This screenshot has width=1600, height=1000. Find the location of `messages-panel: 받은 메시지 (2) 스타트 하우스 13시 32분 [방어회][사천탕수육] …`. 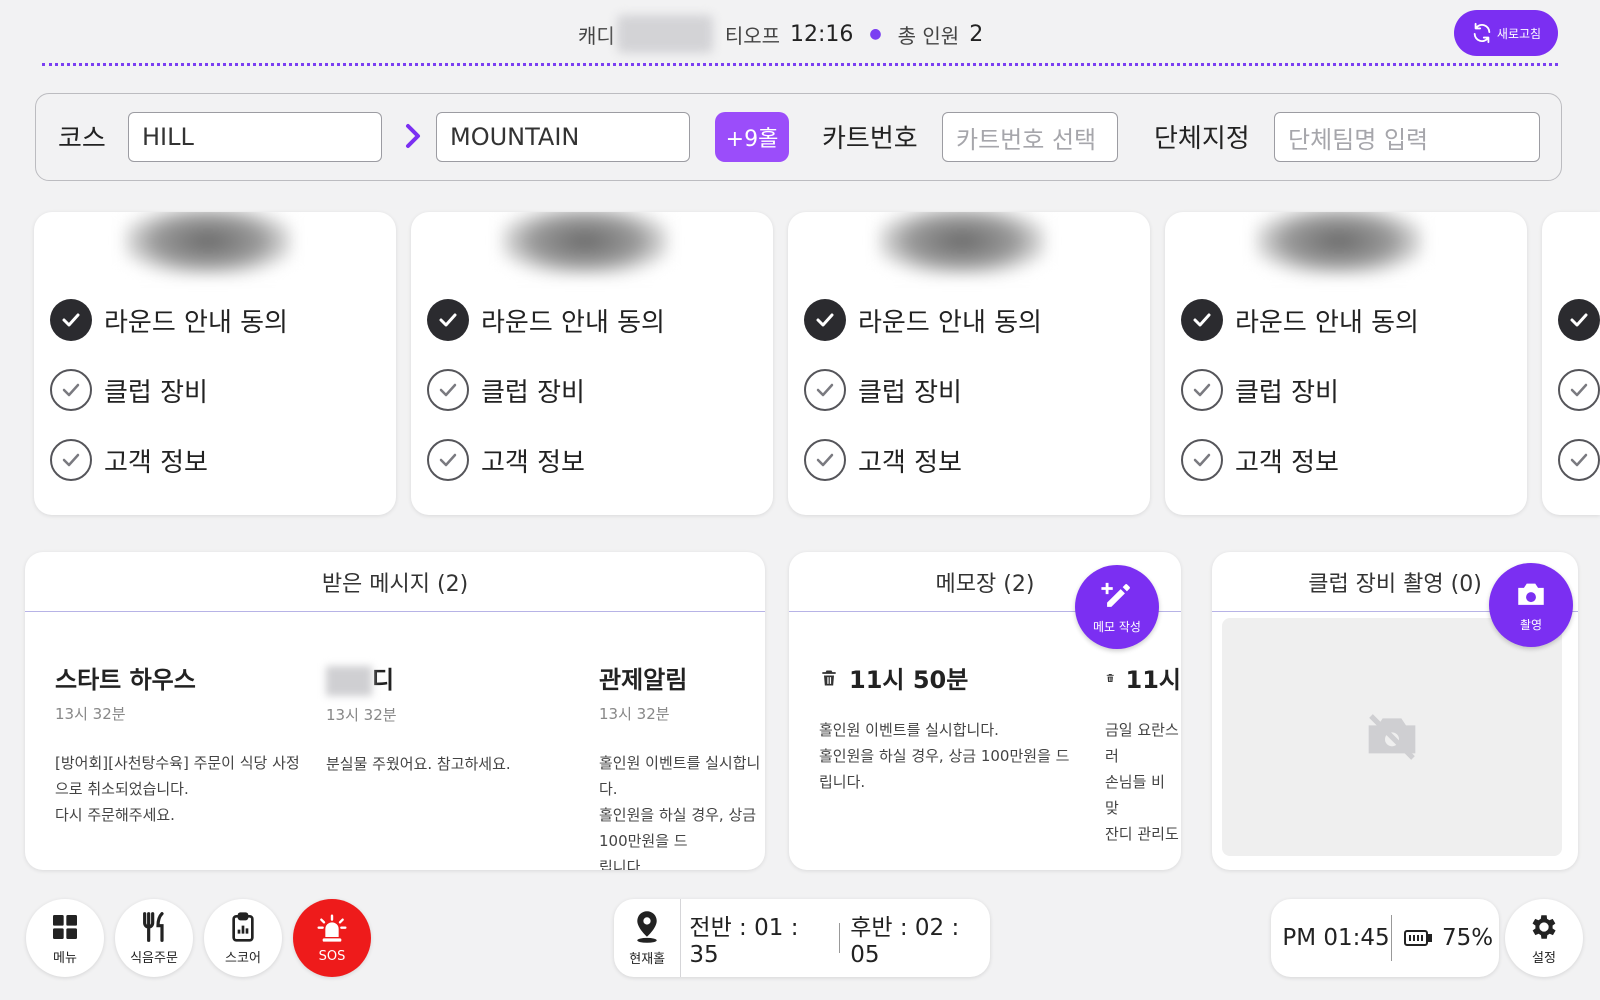

messages-panel: 받은 메시지 (2) 스타트 하우스 13시 32분 [방어회][사천탕수육] … is located at coordinates (395, 711).